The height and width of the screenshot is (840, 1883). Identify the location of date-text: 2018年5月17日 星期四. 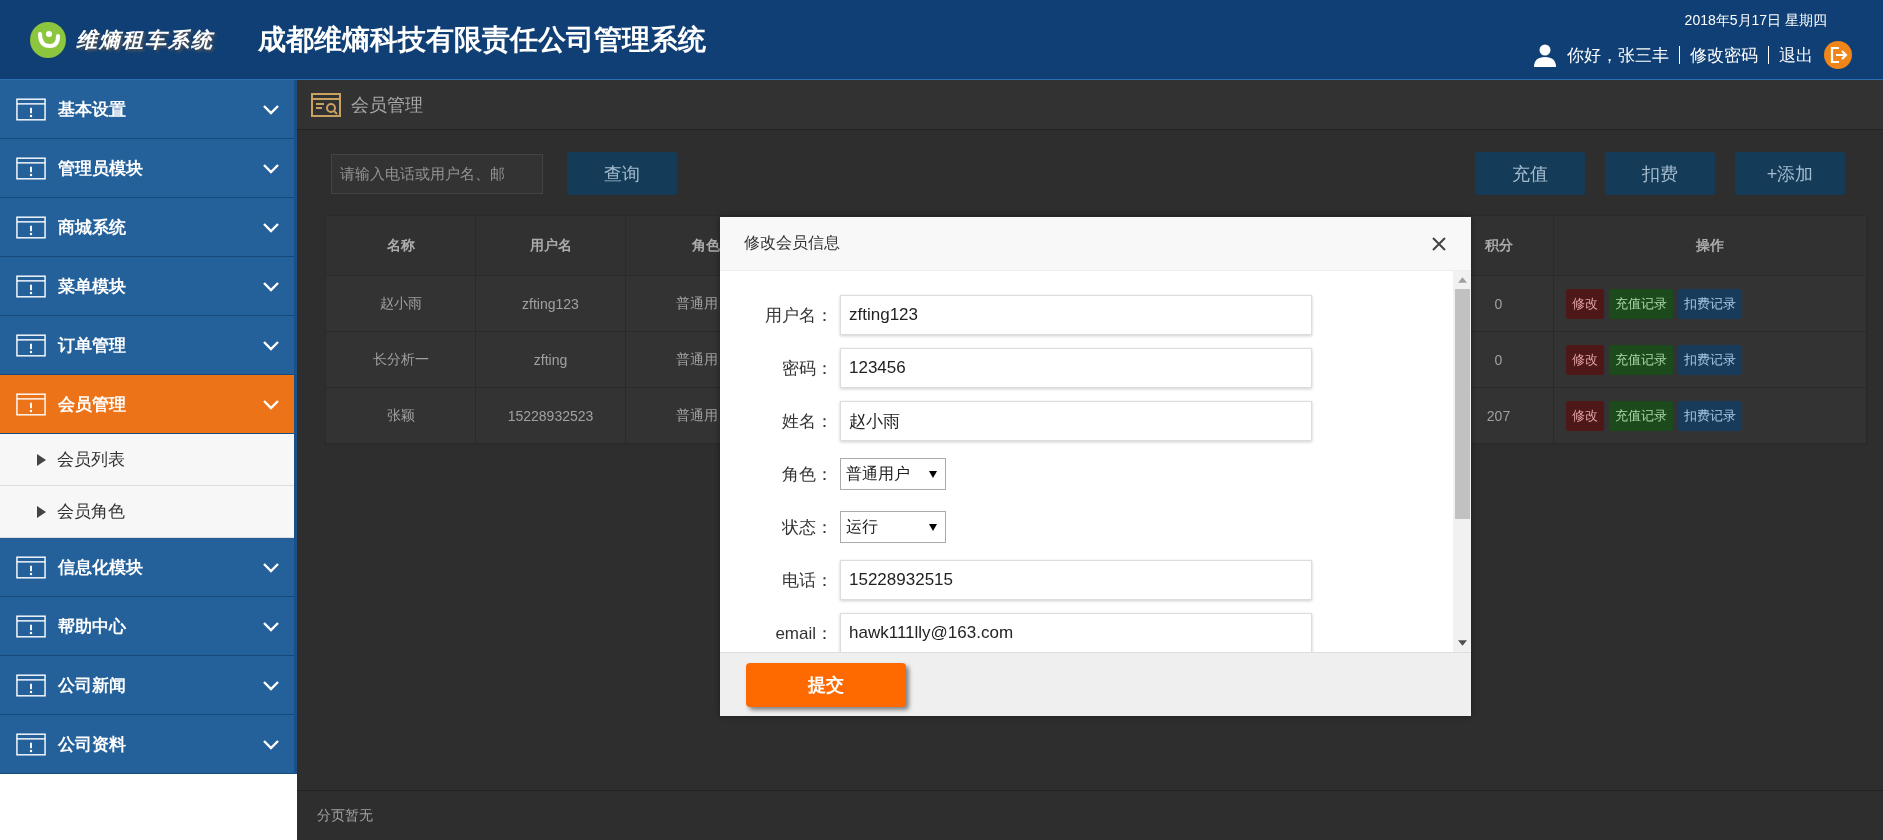
(1755, 21).